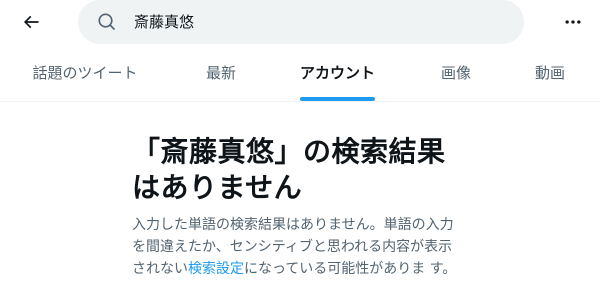  What do you see at coordinates (289, 169) in the screenshot?
I see `empty-state-title: 「斎藤真悠」の検索結果はありません` at bounding box center [289, 169].